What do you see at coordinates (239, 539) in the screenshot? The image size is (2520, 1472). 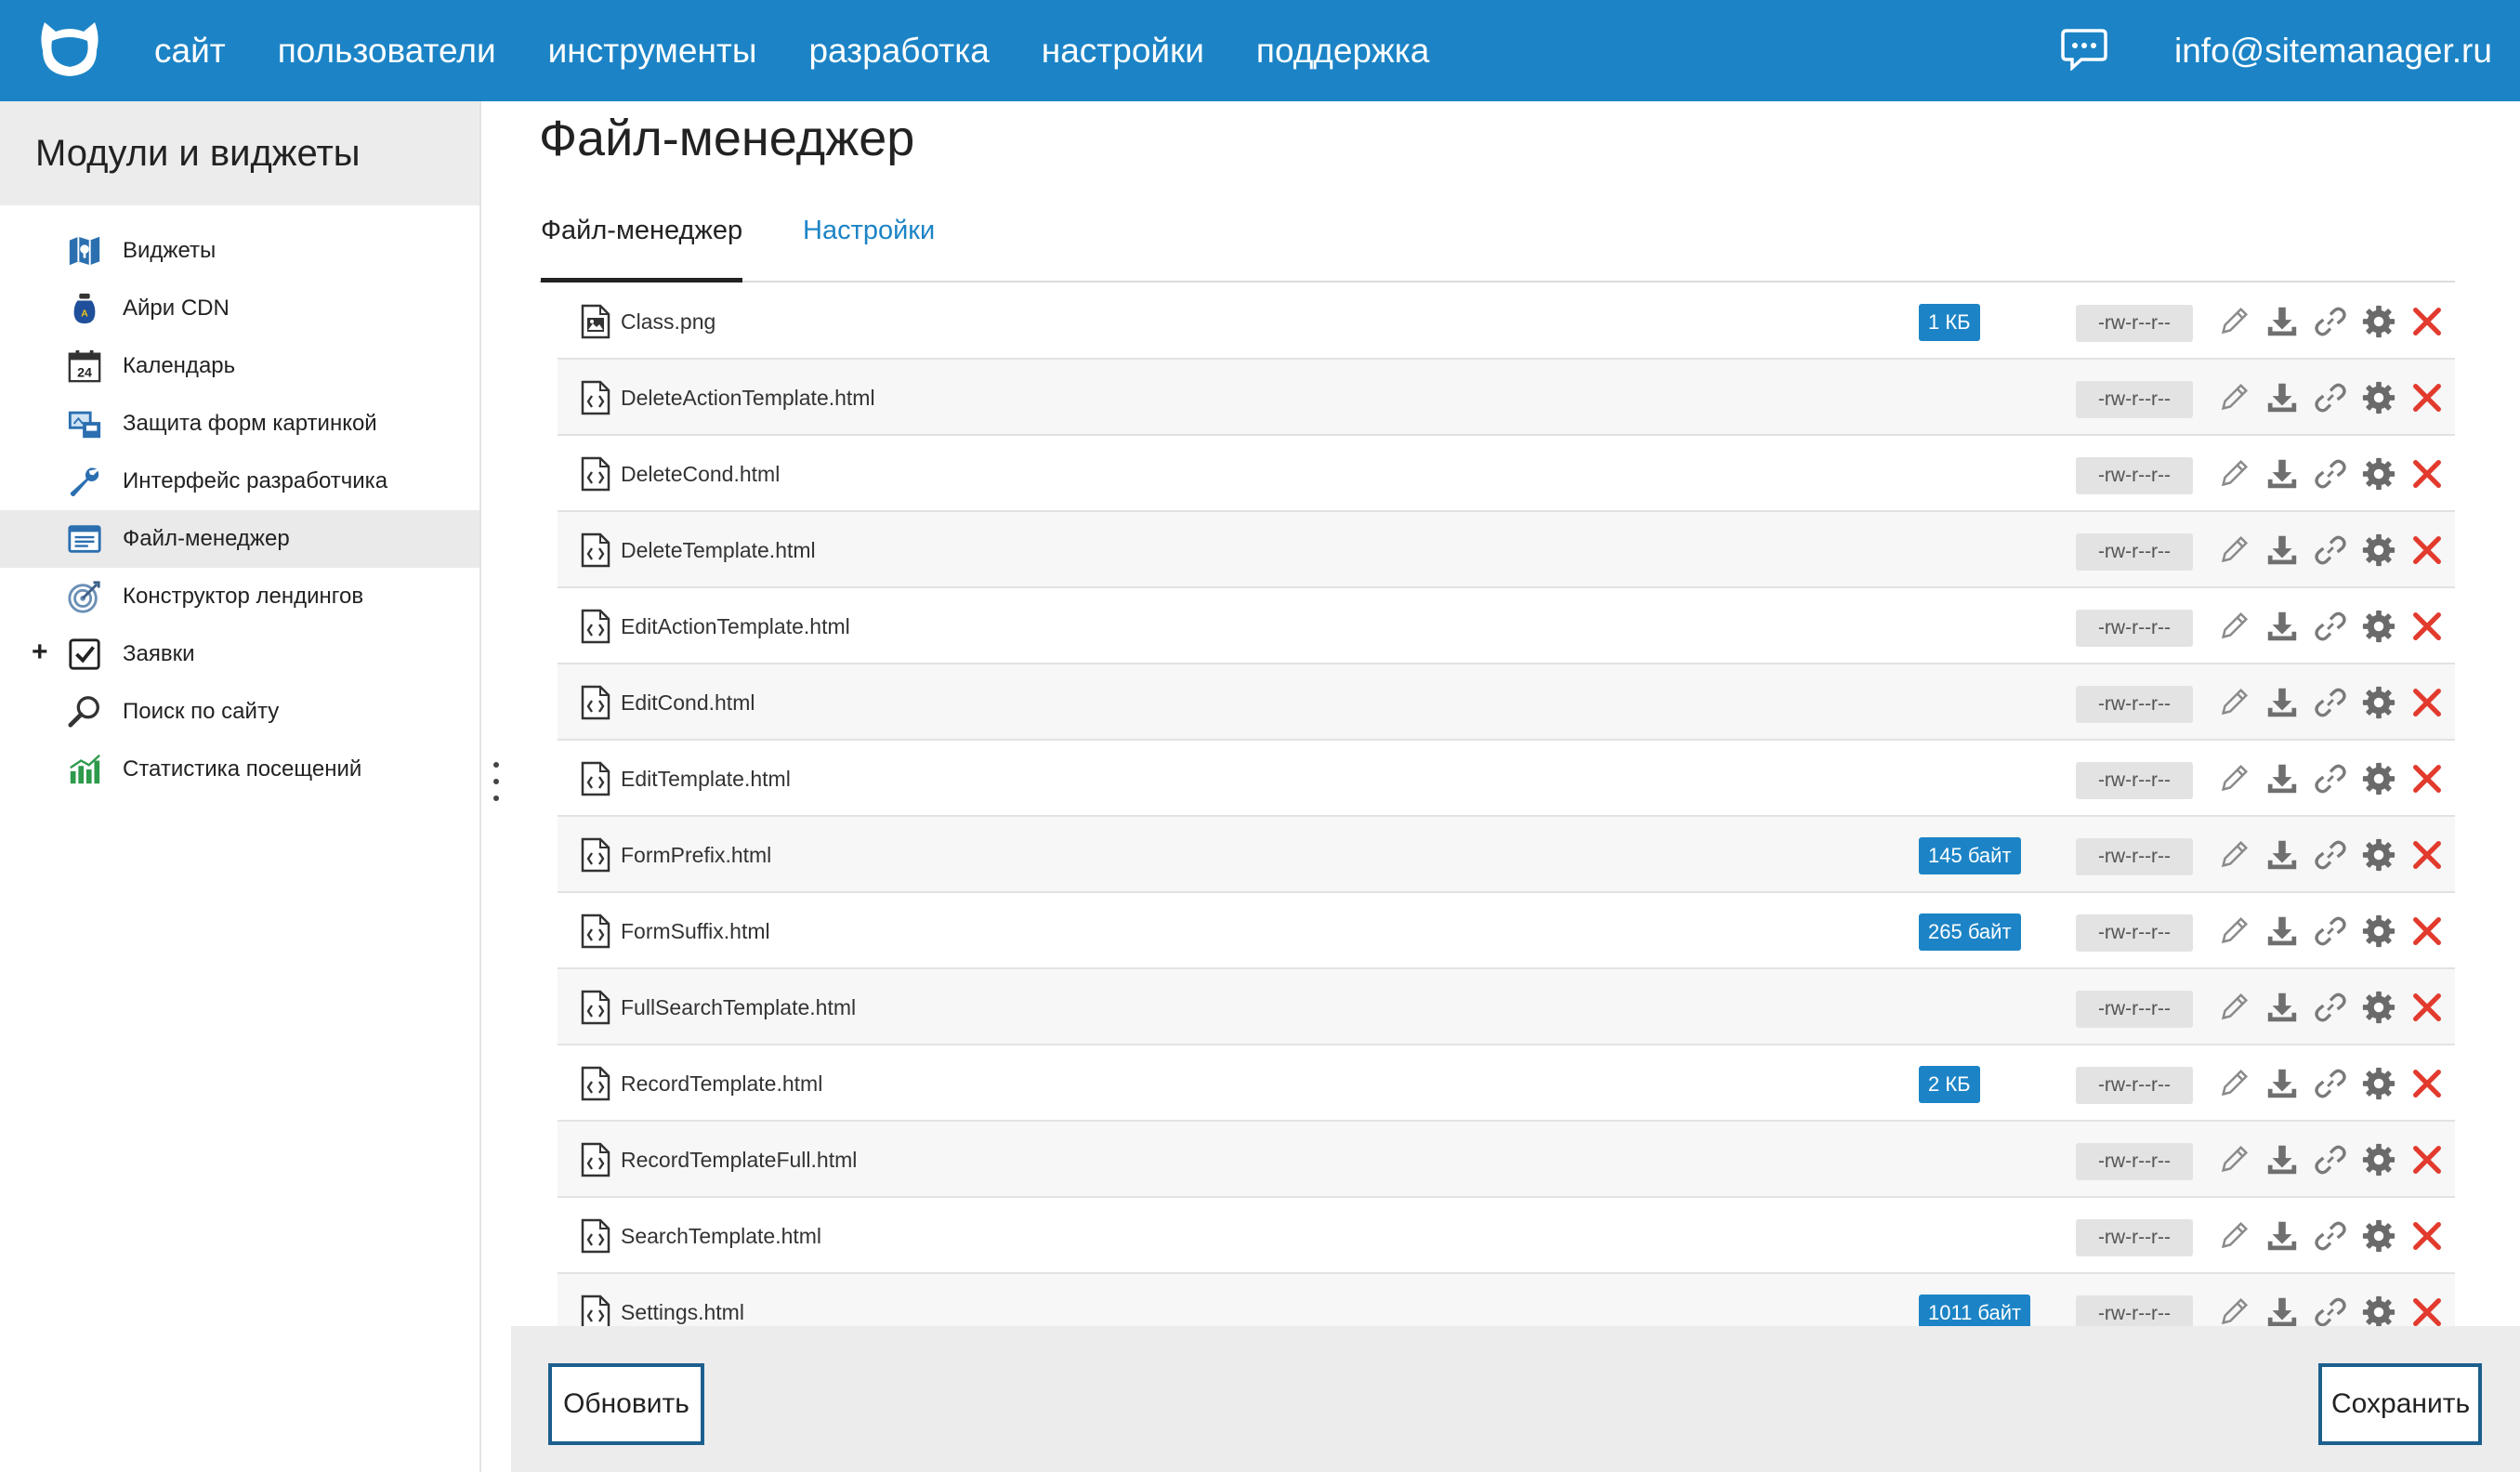 I see `sidebar-item-5: Файл-менеджер` at bounding box center [239, 539].